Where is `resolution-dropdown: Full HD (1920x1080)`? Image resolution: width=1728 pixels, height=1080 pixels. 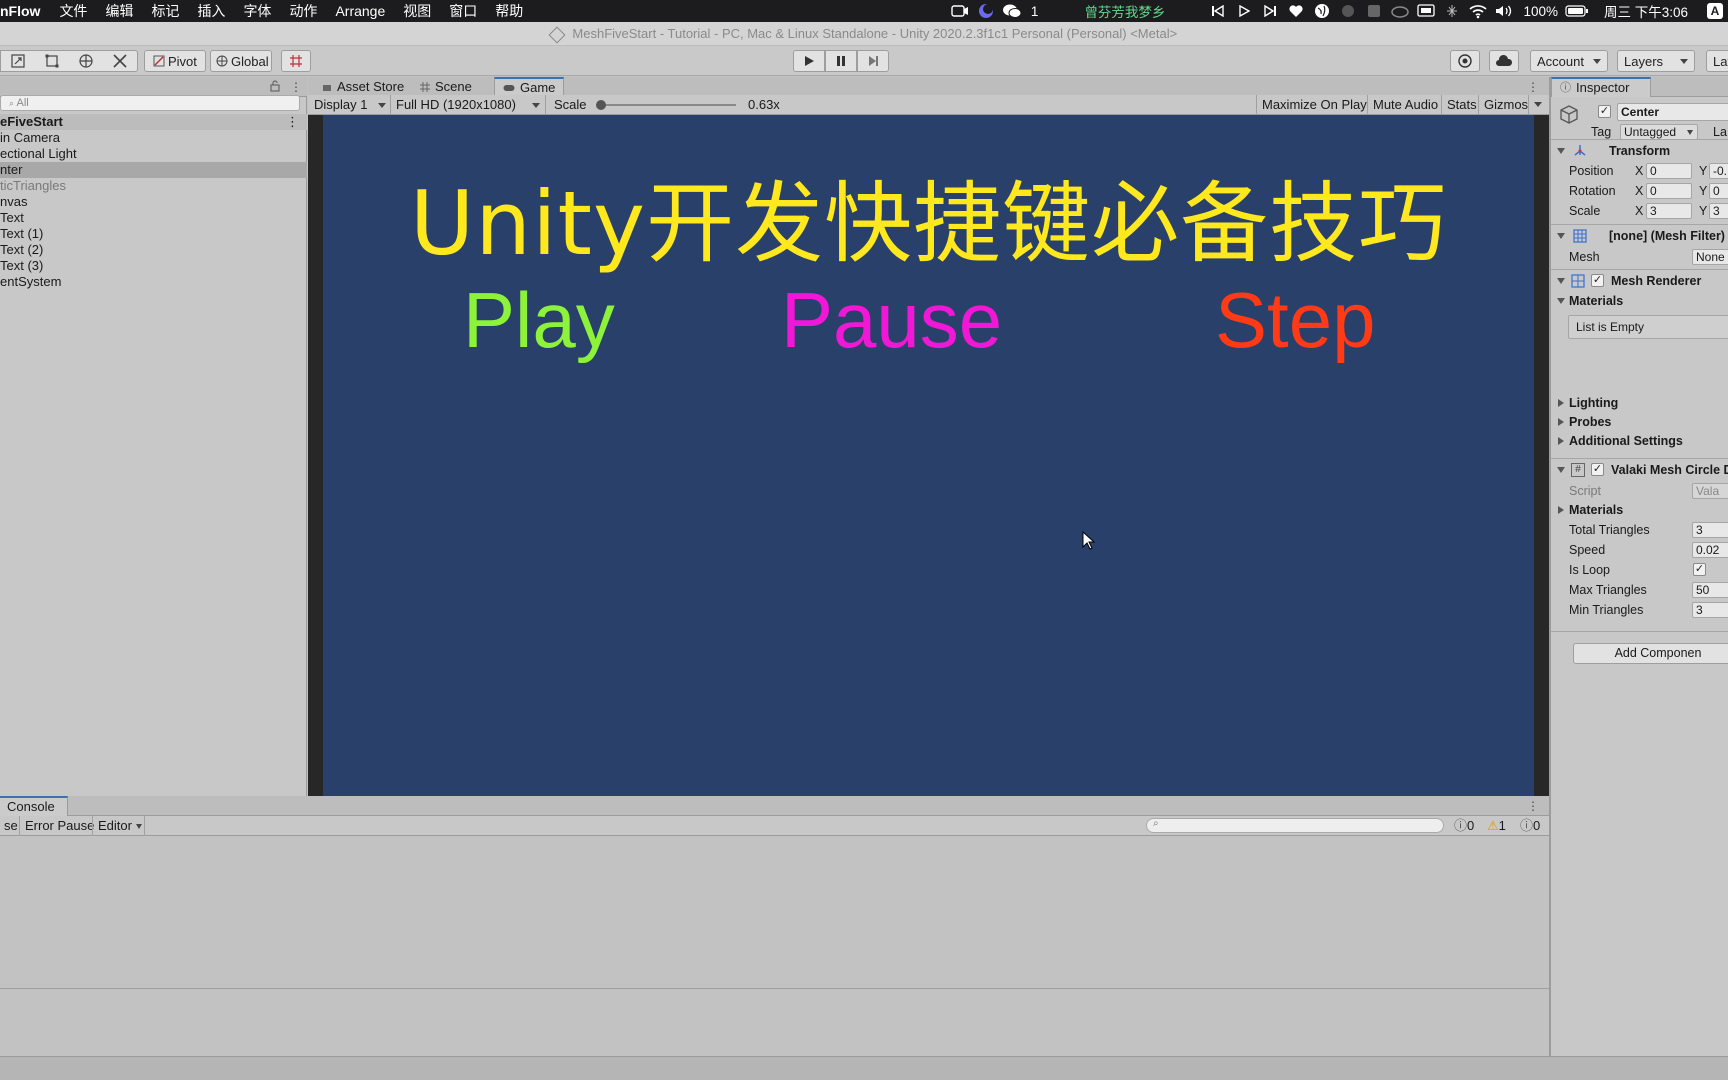 resolution-dropdown: Full HD (1920x1080) is located at coordinates (468, 105).